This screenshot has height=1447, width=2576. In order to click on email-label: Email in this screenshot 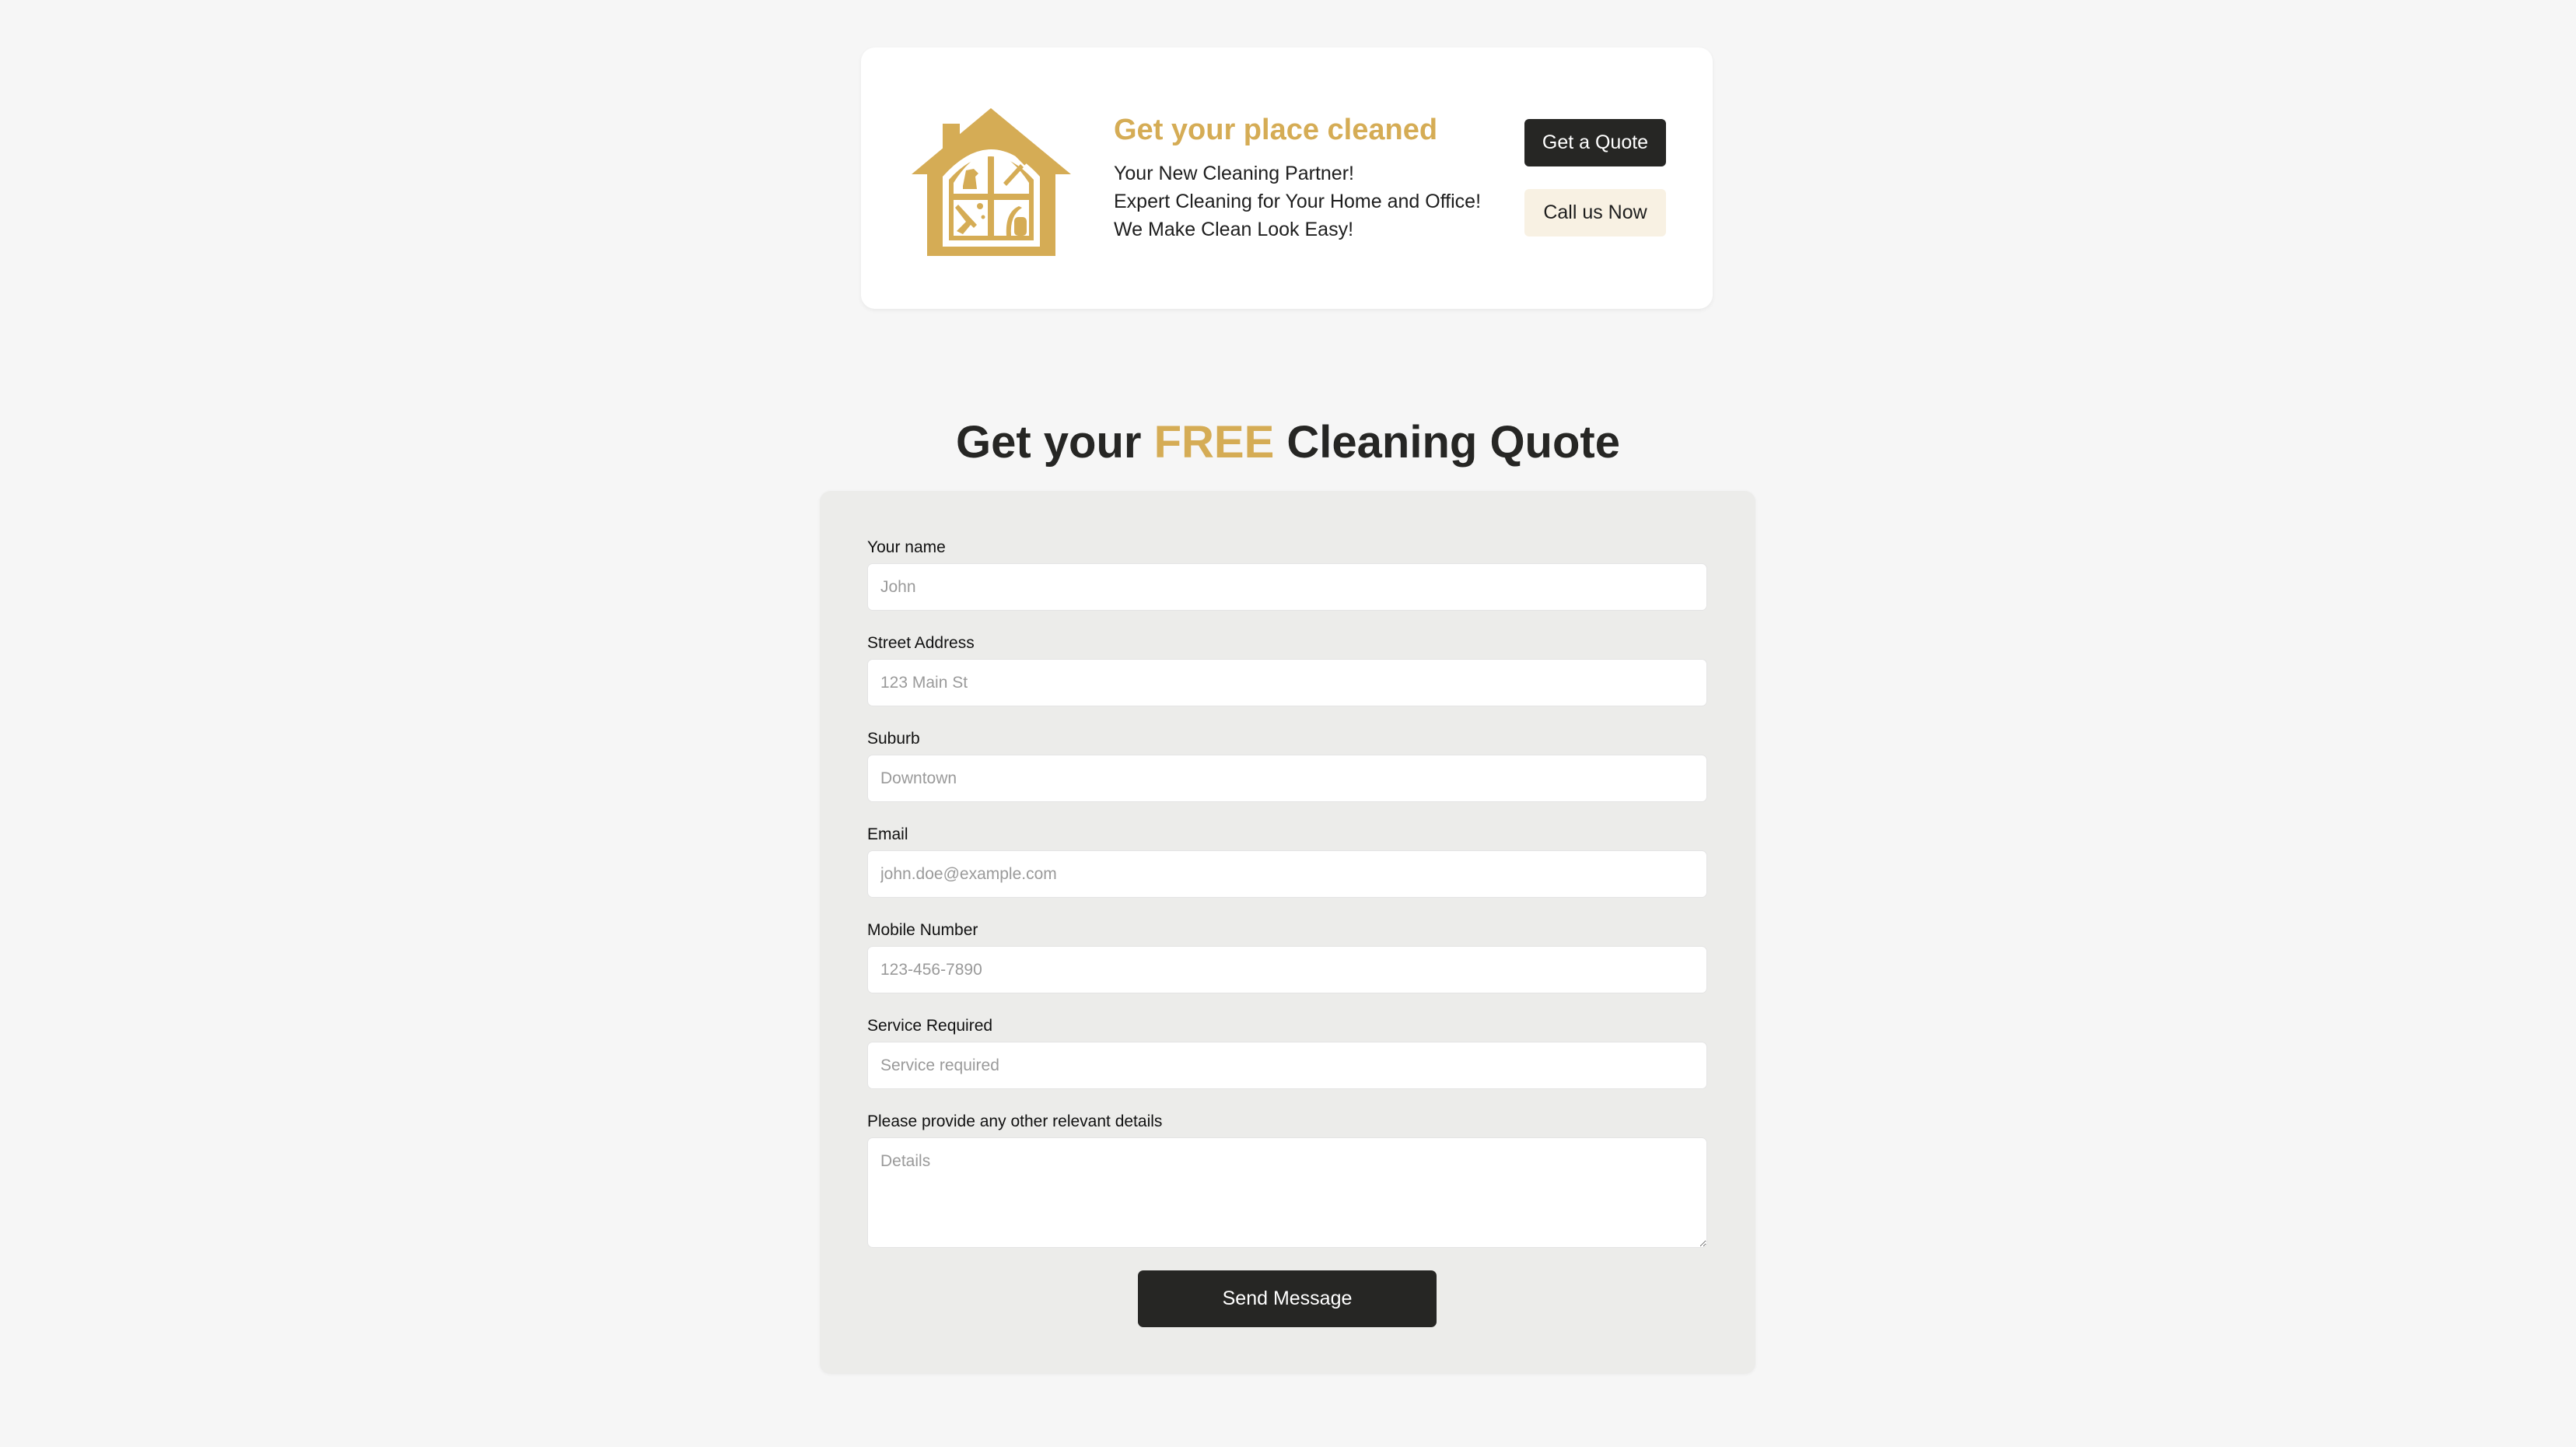, I will do `click(888, 834)`.